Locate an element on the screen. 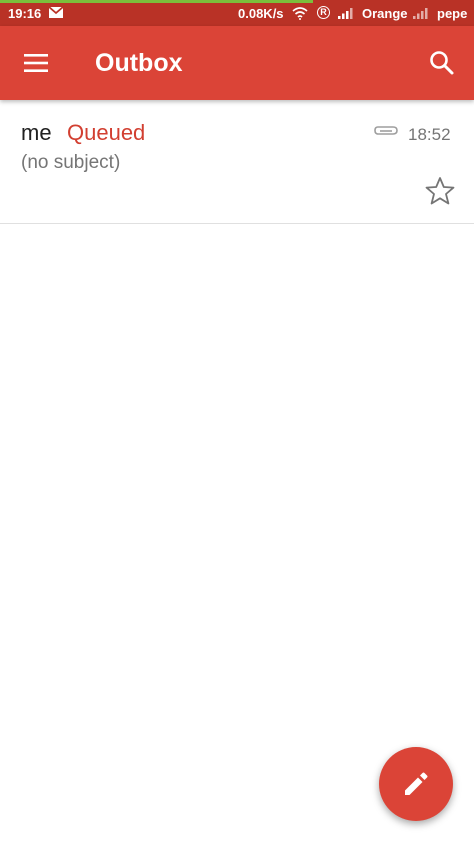  status-user: pepe is located at coordinates (452, 13).